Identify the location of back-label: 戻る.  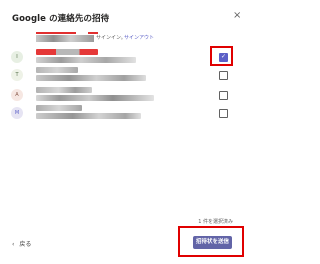
(25, 244).